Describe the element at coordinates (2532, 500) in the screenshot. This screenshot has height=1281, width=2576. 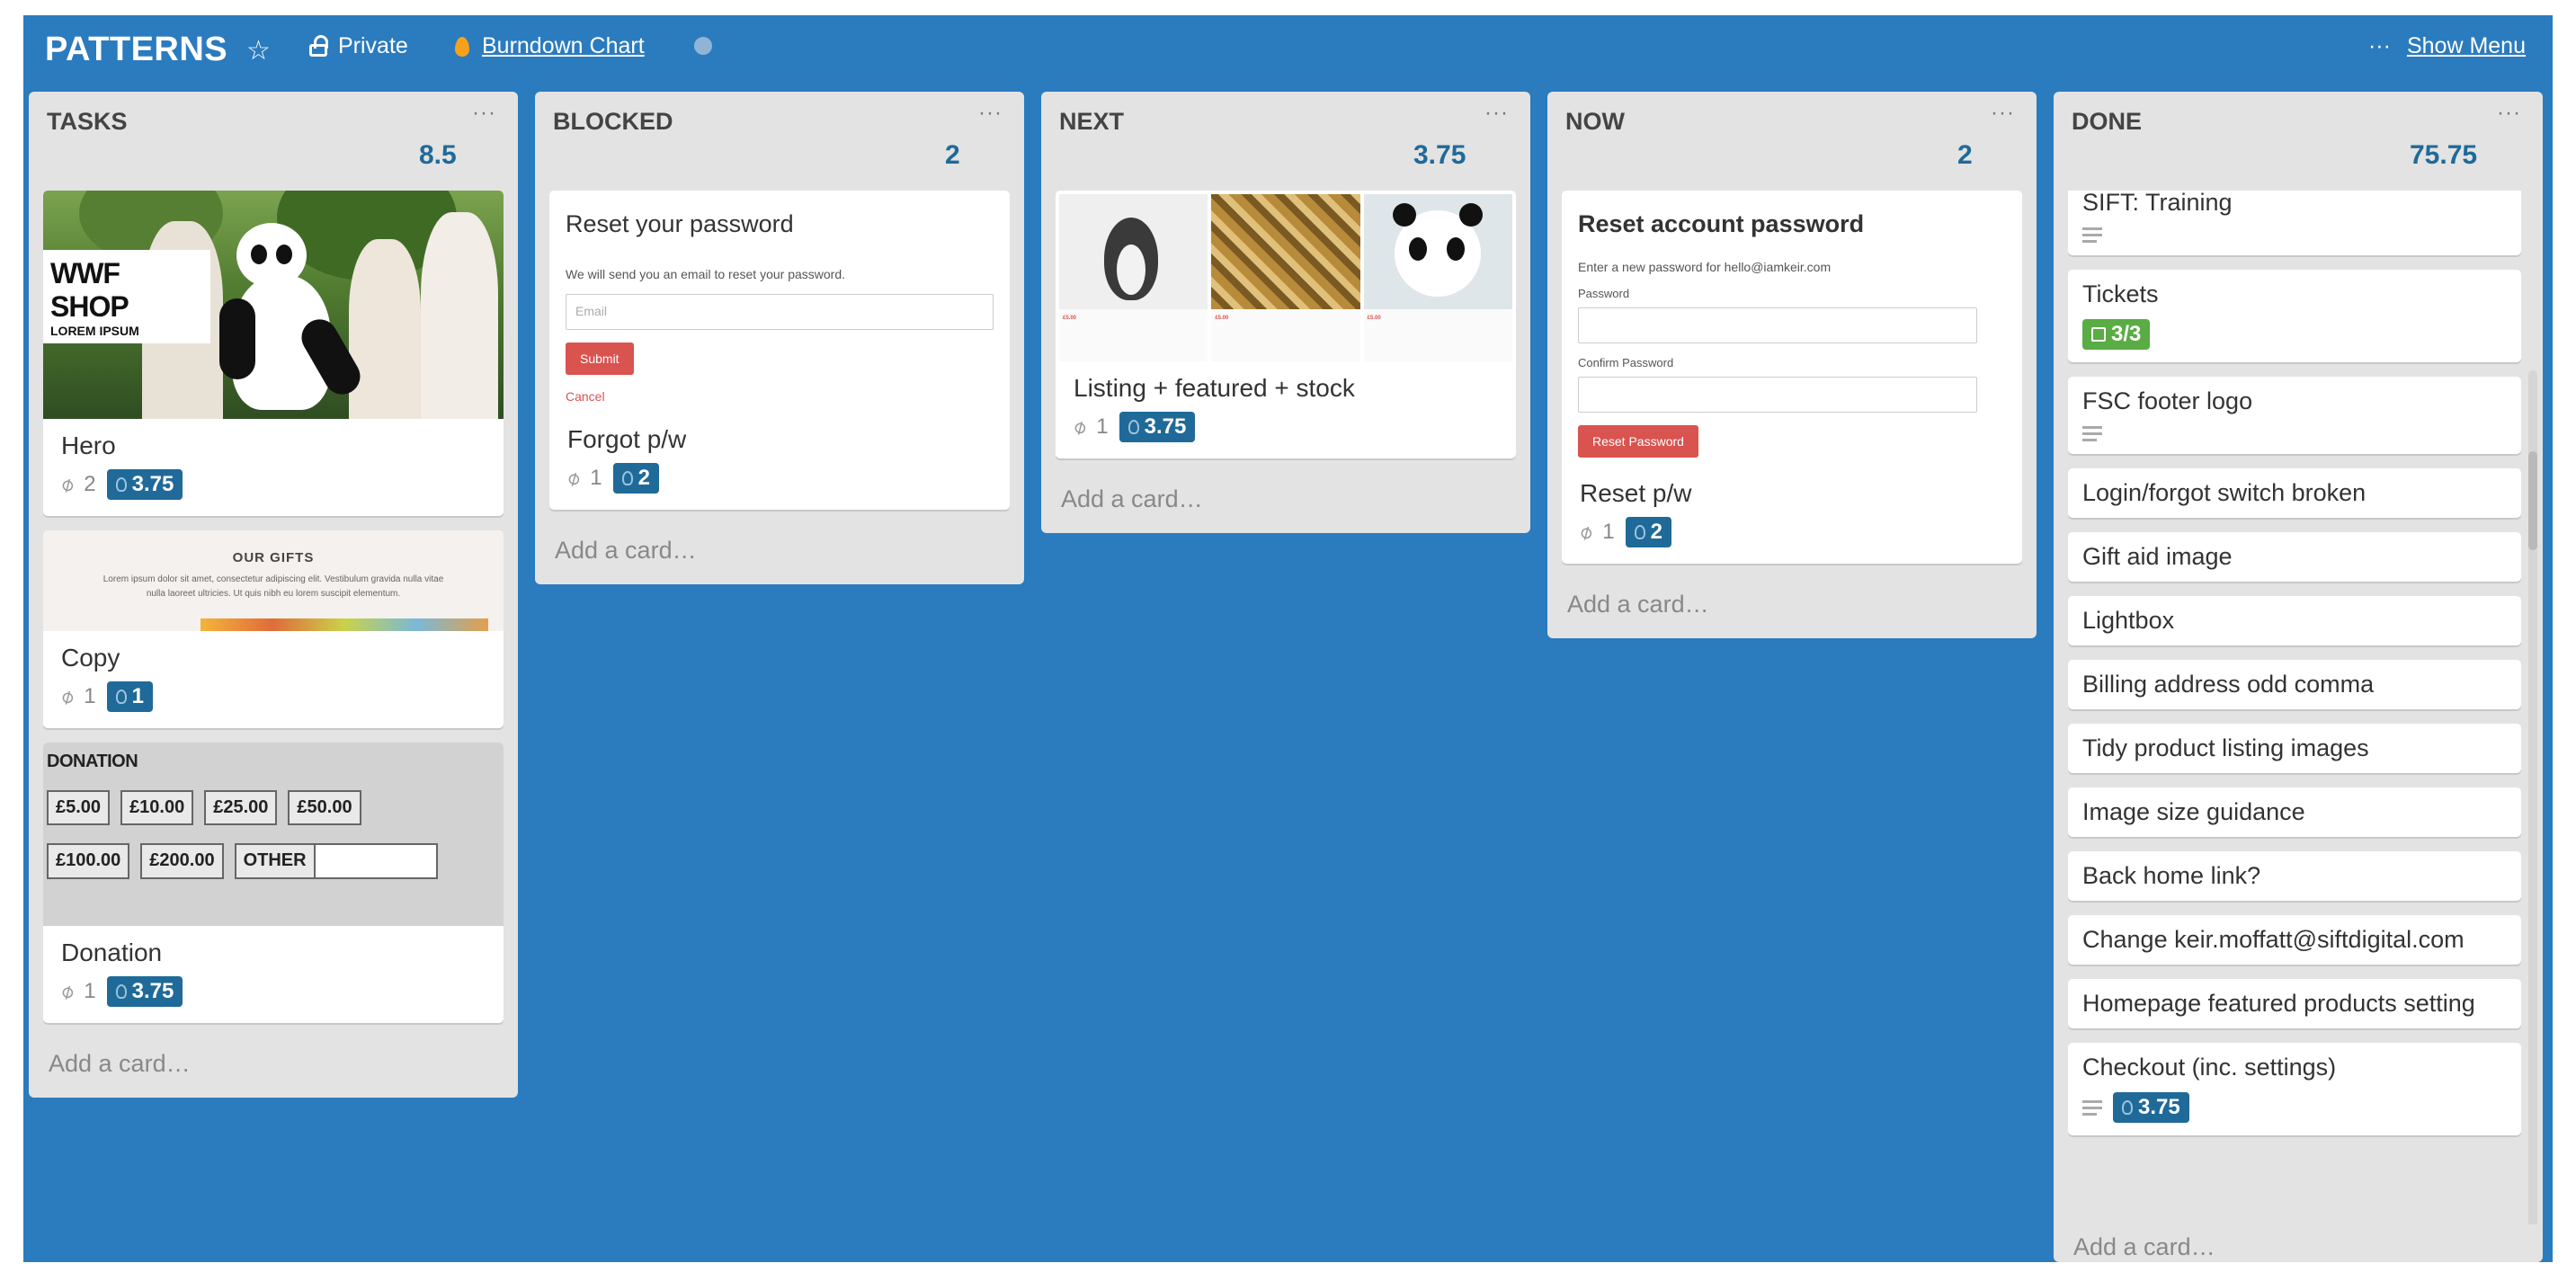
I see `list-scroll-thumb` at that location.